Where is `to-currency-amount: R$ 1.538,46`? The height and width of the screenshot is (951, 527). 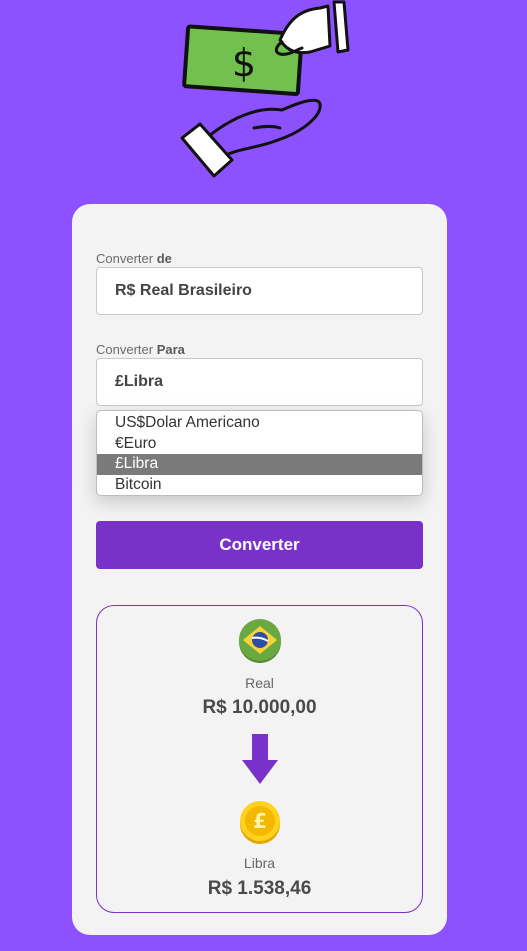 to-currency-amount: R$ 1.538,46 is located at coordinates (259, 888).